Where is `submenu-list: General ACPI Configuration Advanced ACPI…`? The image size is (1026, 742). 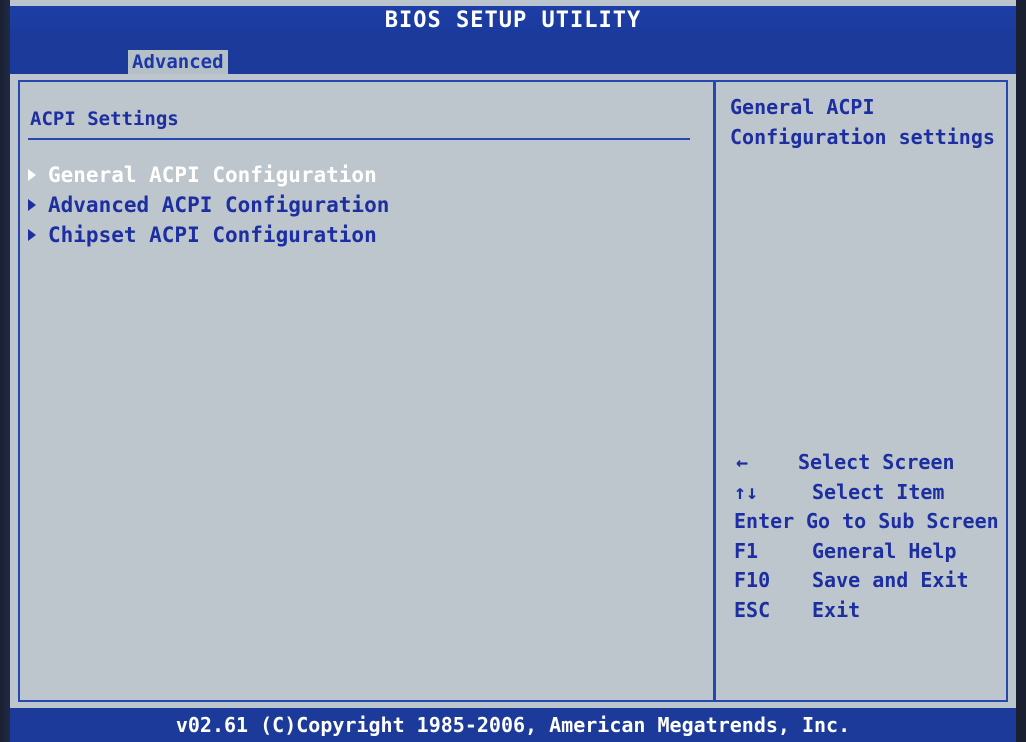 submenu-list: General ACPI Configuration Advanced ACPI… is located at coordinates (208, 205).